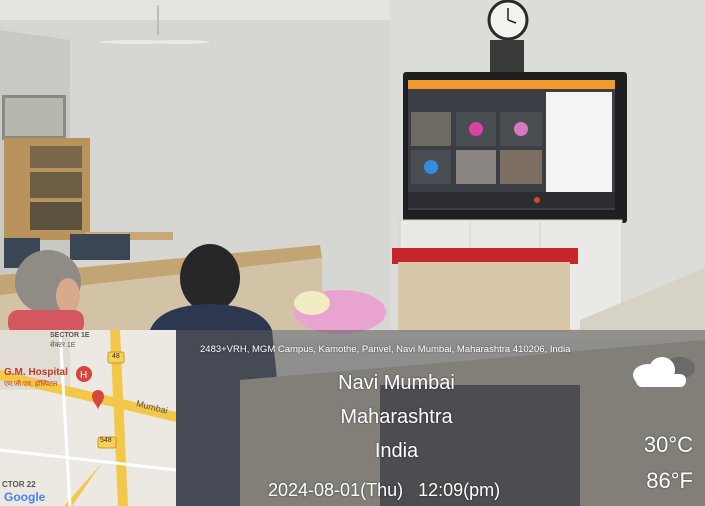  I want to click on map-sector-top: SECTOR 1E, so click(70, 335).